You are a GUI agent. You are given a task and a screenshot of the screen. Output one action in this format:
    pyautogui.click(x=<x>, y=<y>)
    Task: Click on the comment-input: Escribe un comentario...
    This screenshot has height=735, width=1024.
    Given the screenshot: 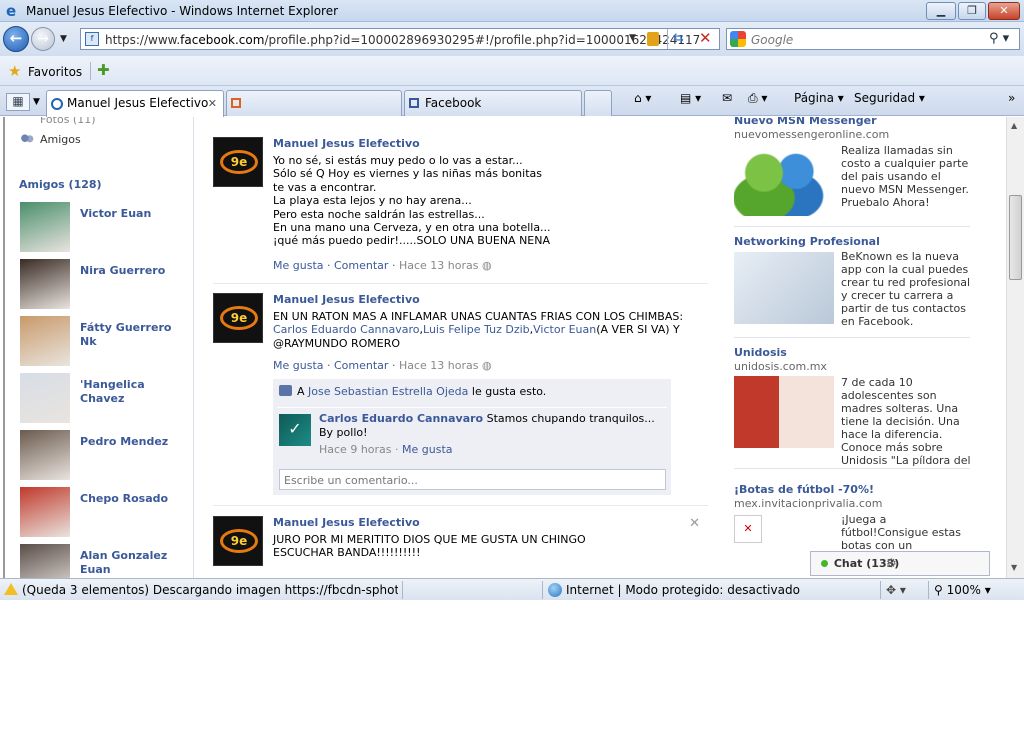 What is the action you would take?
    pyautogui.click(x=472, y=479)
    